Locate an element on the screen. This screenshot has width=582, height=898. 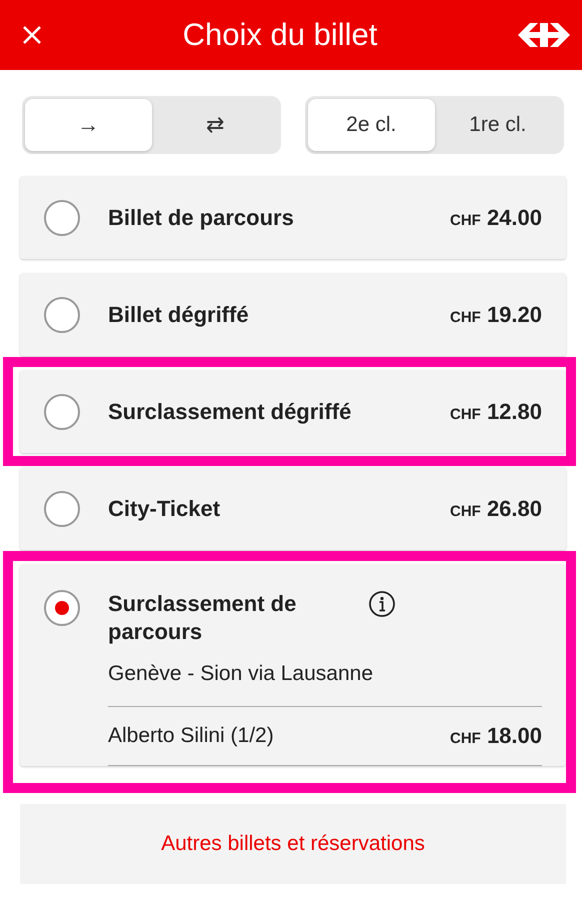
info-icon is located at coordinates (382, 604).